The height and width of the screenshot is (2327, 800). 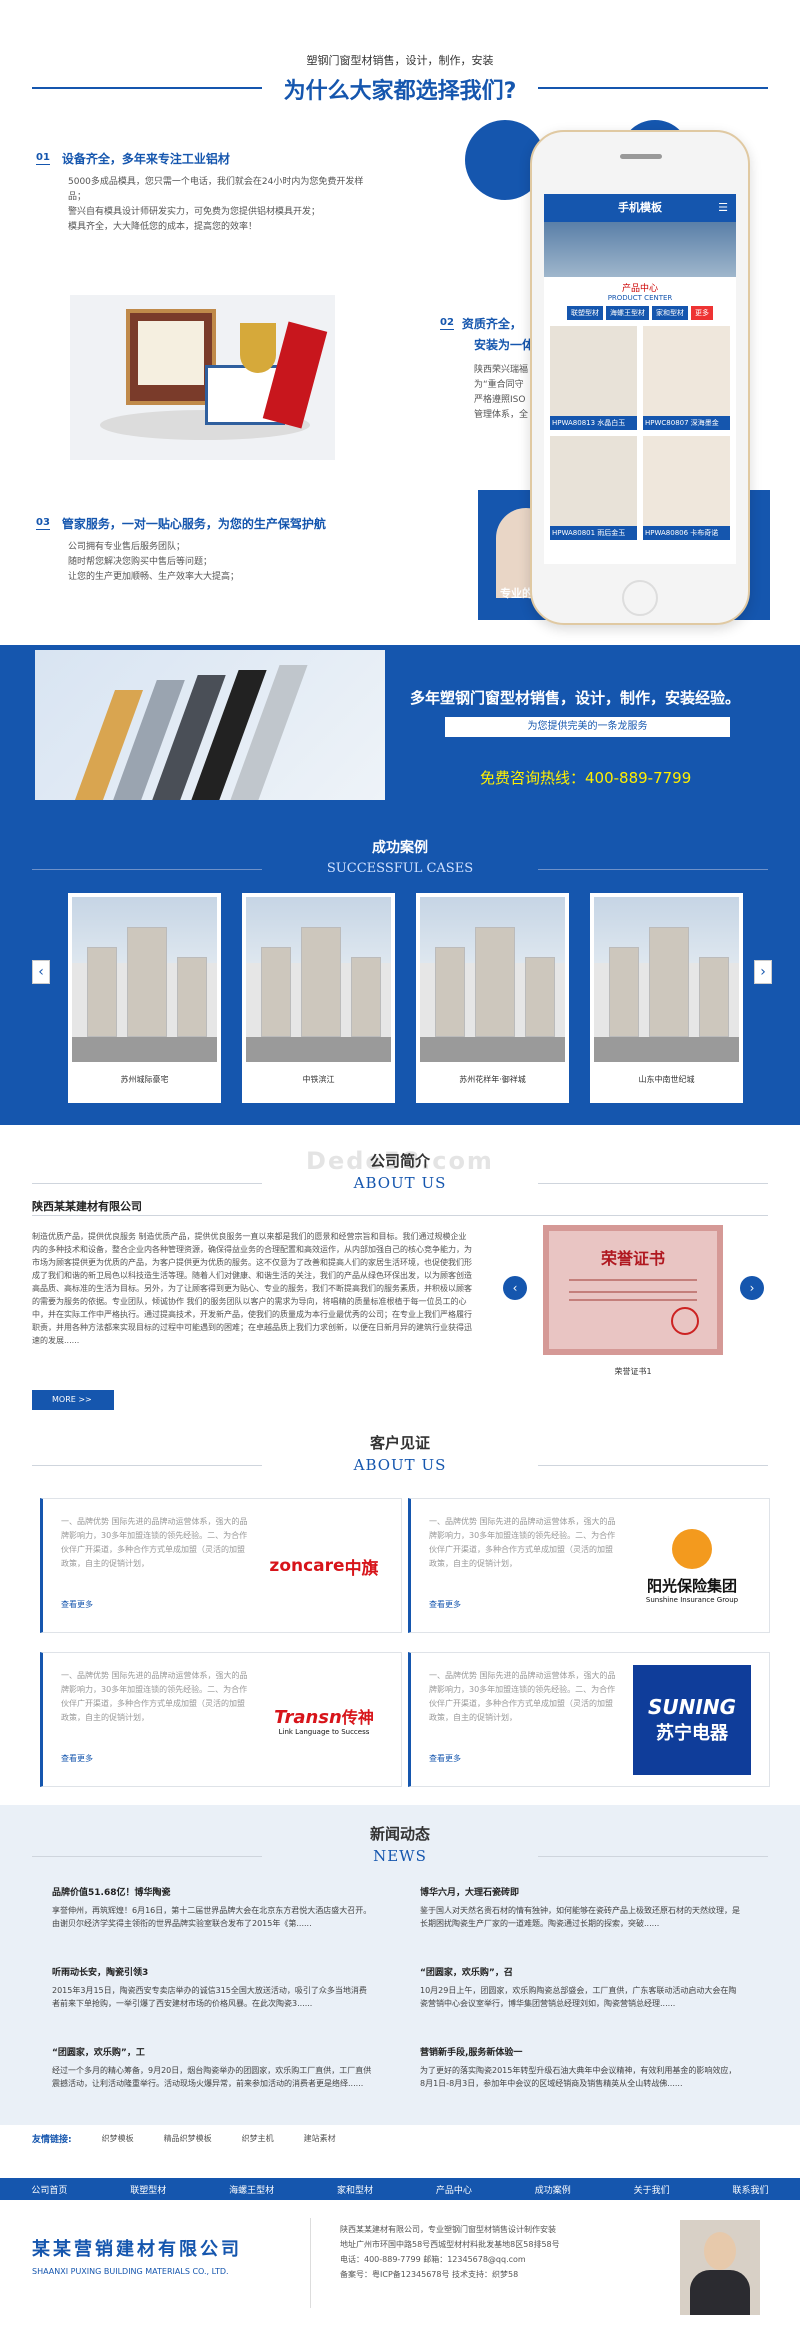 What do you see at coordinates (492, 1079) in the screenshot?
I see `case-caption: 苏州花样年·御祥城` at bounding box center [492, 1079].